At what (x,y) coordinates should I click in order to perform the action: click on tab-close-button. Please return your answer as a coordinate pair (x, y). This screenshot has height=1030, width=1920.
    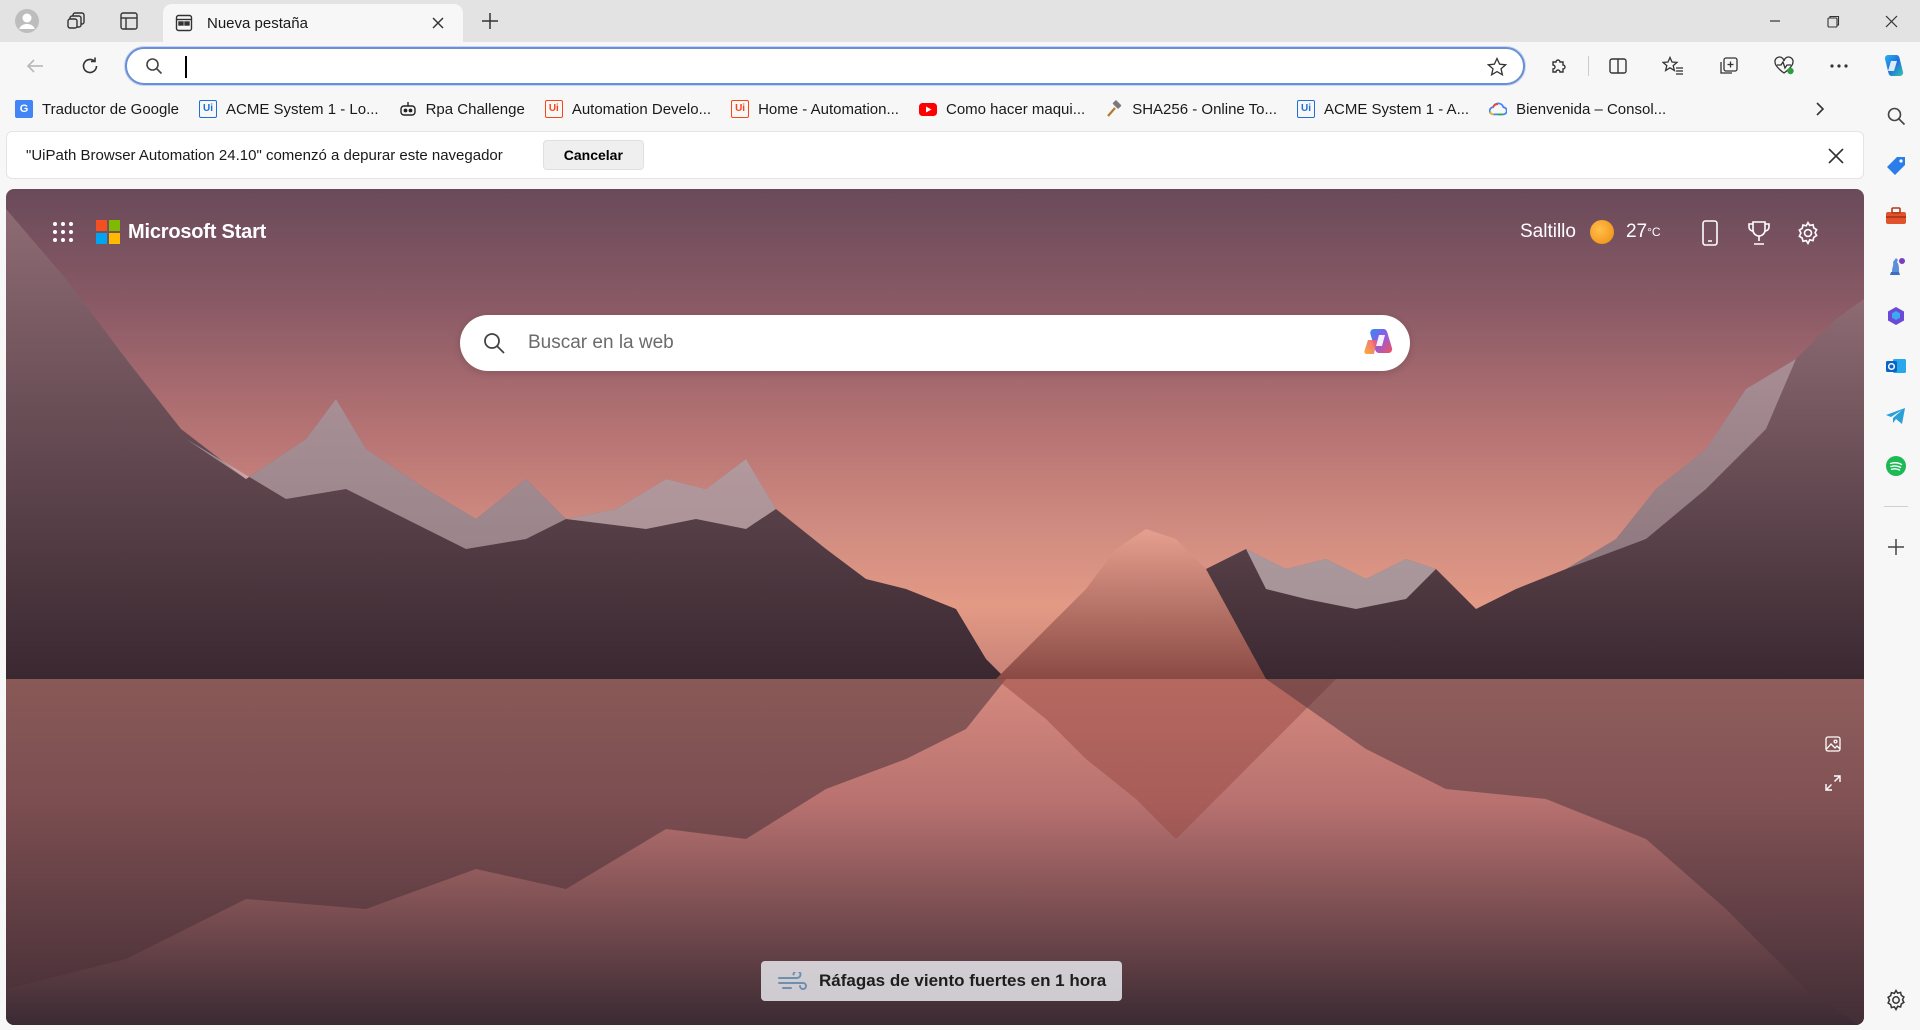
    Looking at the image, I should click on (438, 23).